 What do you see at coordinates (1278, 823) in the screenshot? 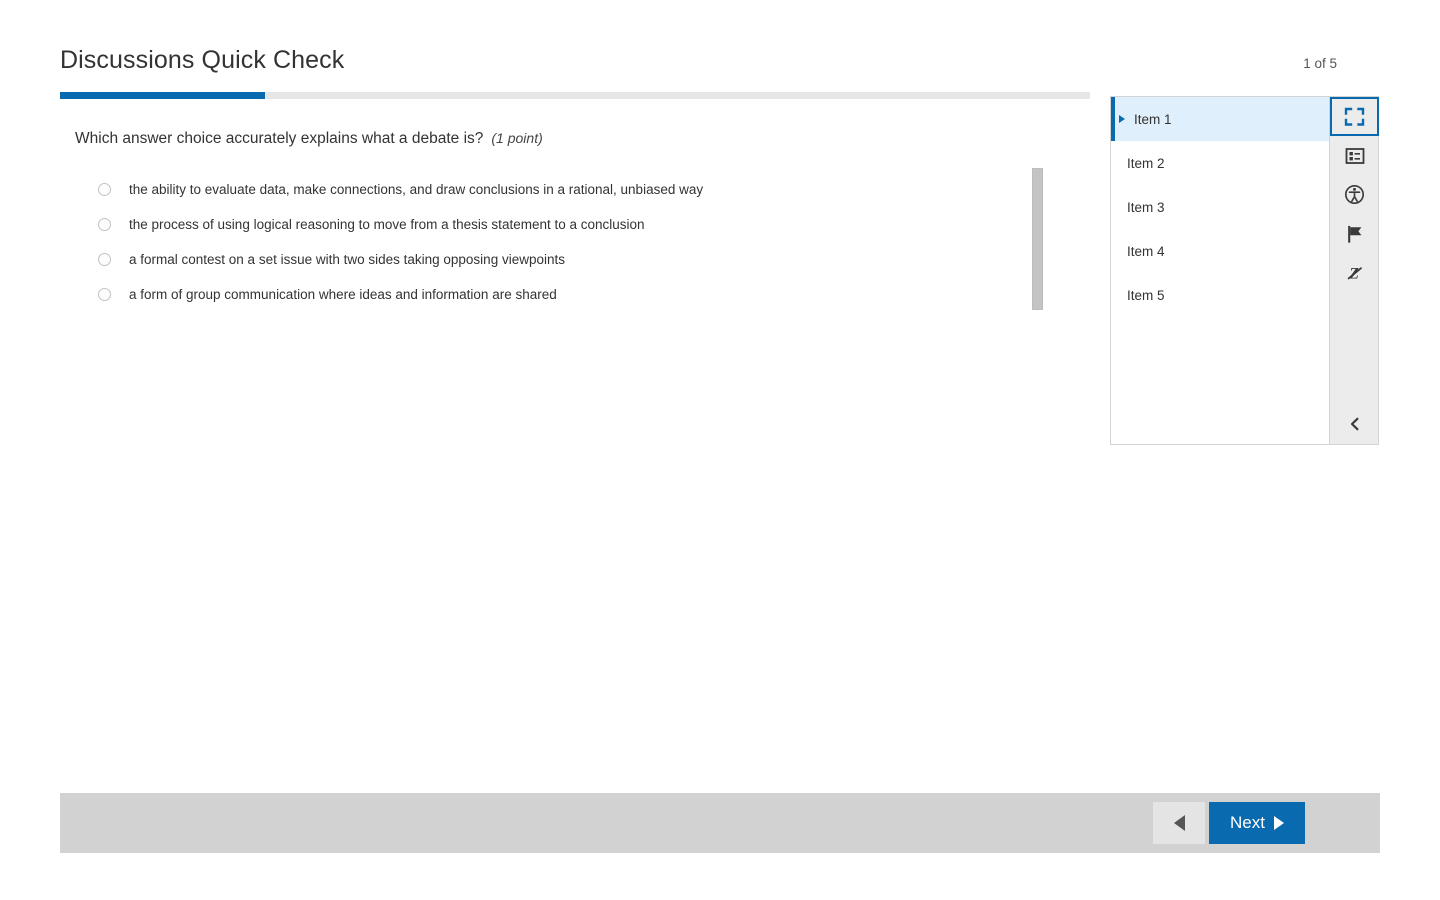
I see `triangle-right-icon` at bounding box center [1278, 823].